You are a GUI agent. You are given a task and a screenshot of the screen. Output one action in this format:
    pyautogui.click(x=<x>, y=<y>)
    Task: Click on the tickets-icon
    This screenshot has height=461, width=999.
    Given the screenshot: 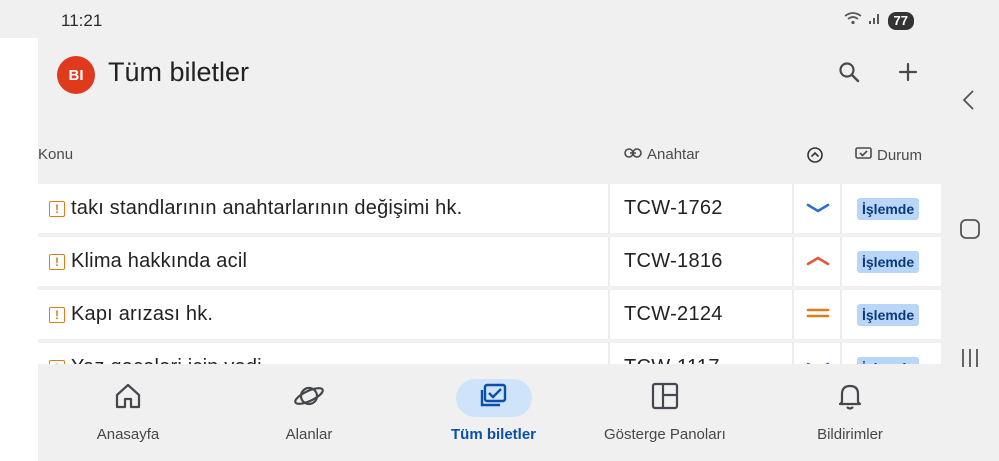 What is the action you would take?
    pyautogui.click(x=494, y=398)
    